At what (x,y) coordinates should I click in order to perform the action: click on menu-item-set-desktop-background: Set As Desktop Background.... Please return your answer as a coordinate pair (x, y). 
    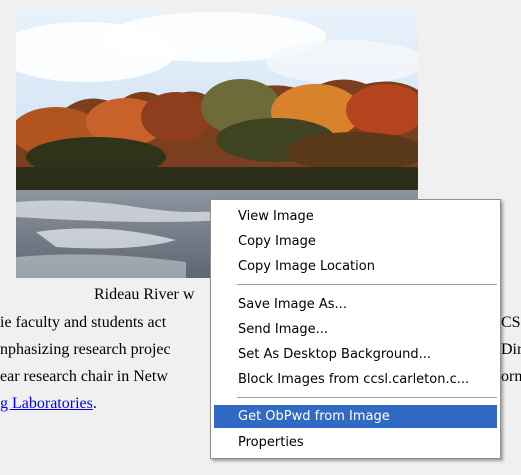
    Looking at the image, I should click on (355, 354).